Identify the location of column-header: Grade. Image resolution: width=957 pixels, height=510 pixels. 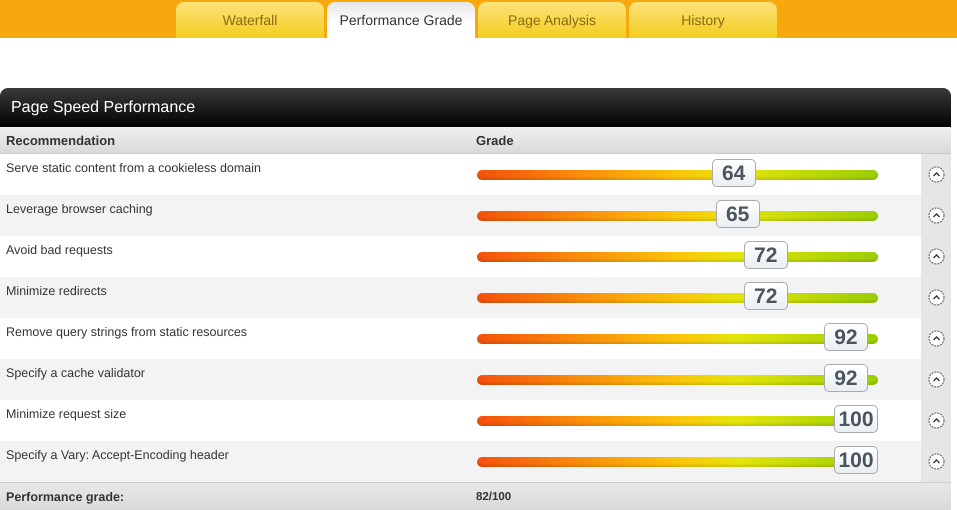
(495, 140).